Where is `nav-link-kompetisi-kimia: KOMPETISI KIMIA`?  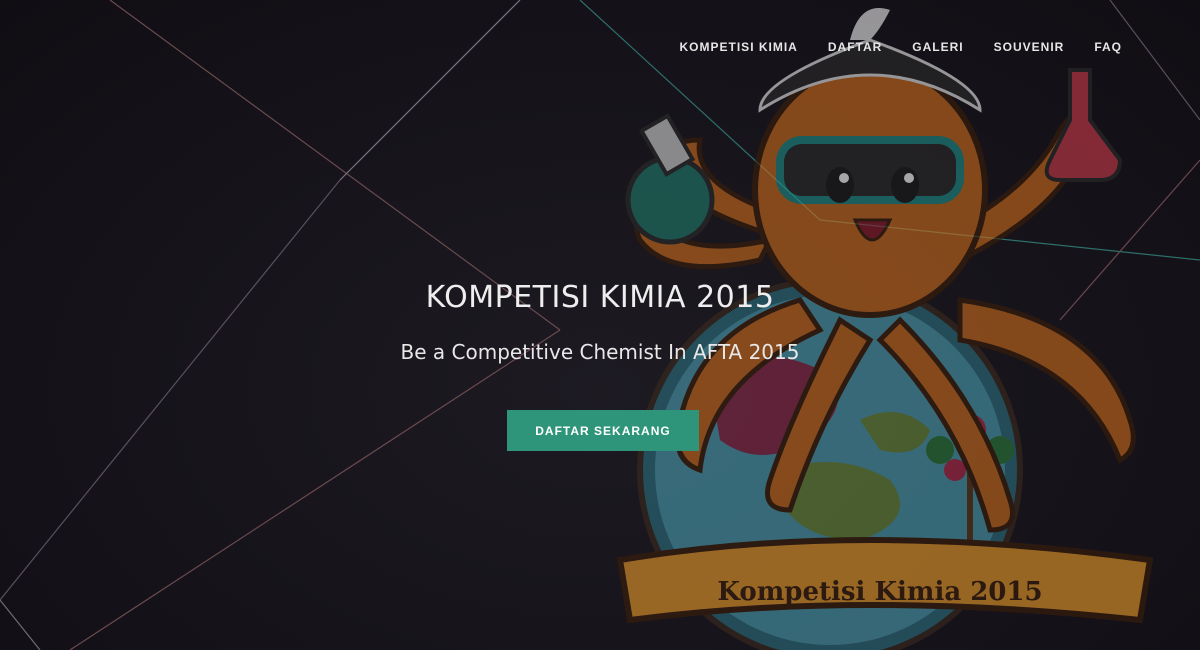
nav-link-kompetisi-kimia: KOMPETISI KIMIA is located at coordinates (739, 47).